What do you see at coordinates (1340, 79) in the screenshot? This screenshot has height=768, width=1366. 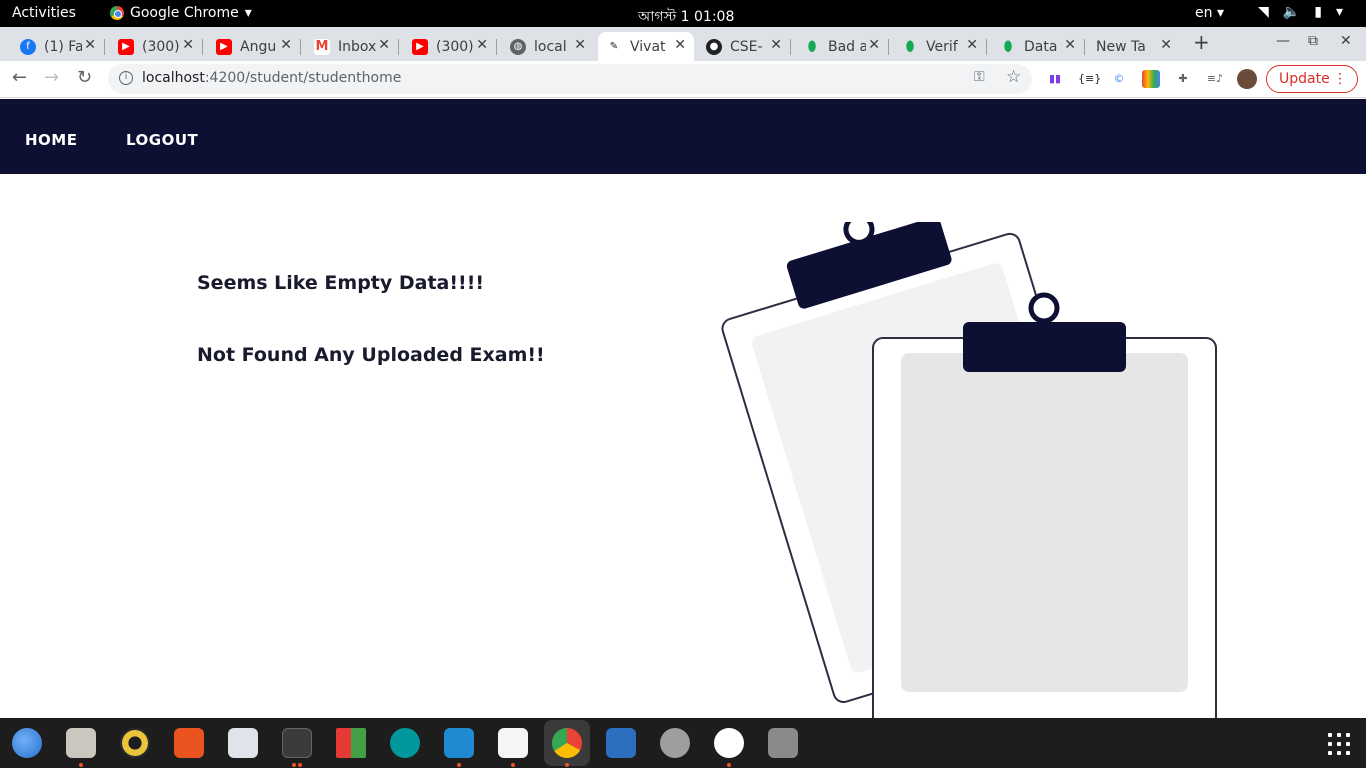 I see `more-vert-icon: ⋮` at bounding box center [1340, 79].